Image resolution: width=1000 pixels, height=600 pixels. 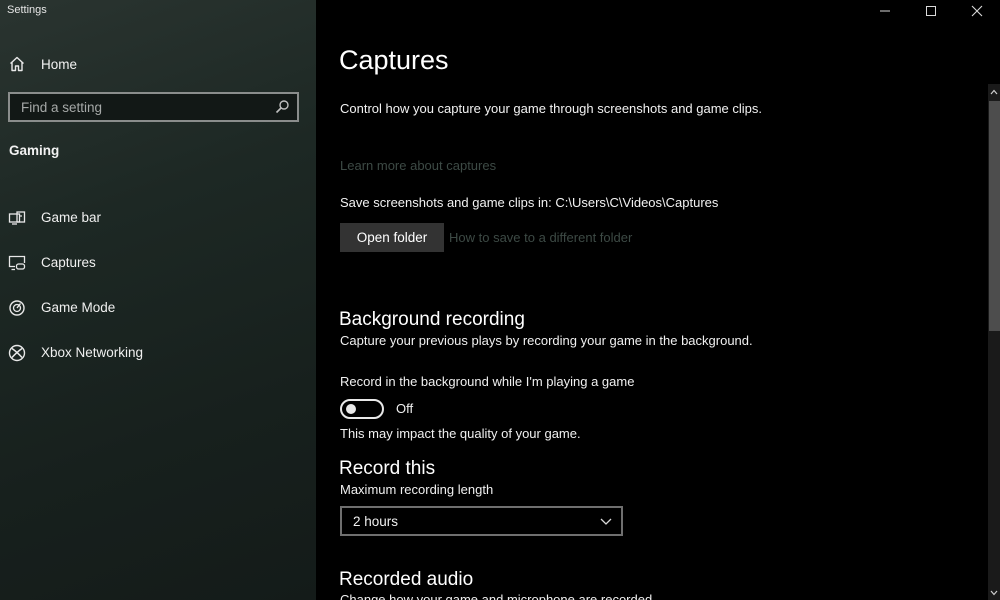 I want to click on minimize-button, so click(x=885, y=11).